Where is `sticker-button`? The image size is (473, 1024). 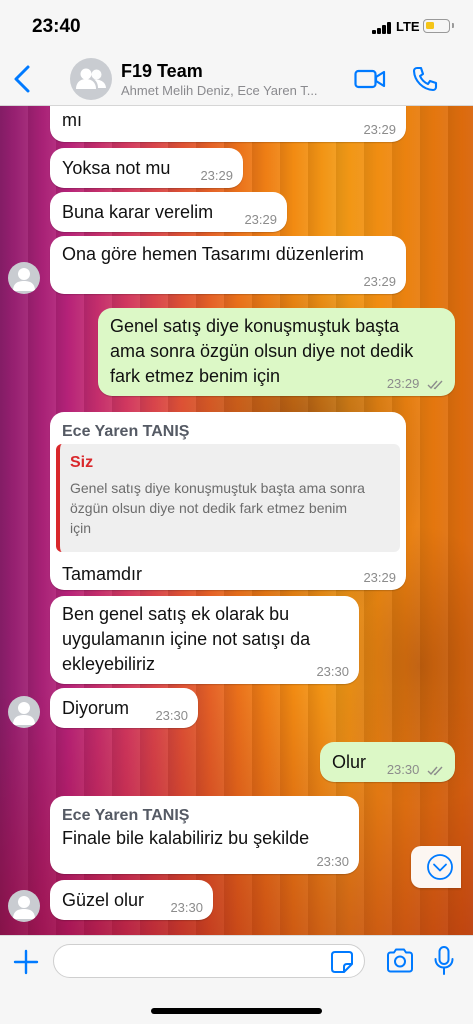 sticker-button is located at coordinates (342, 962).